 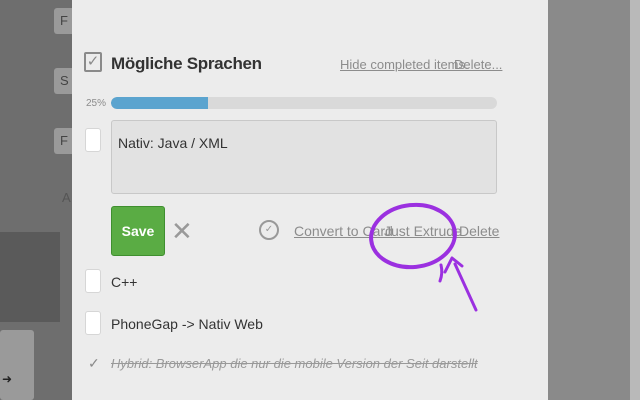 I want to click on close-icon: ✕, so click(x=182, y=231).